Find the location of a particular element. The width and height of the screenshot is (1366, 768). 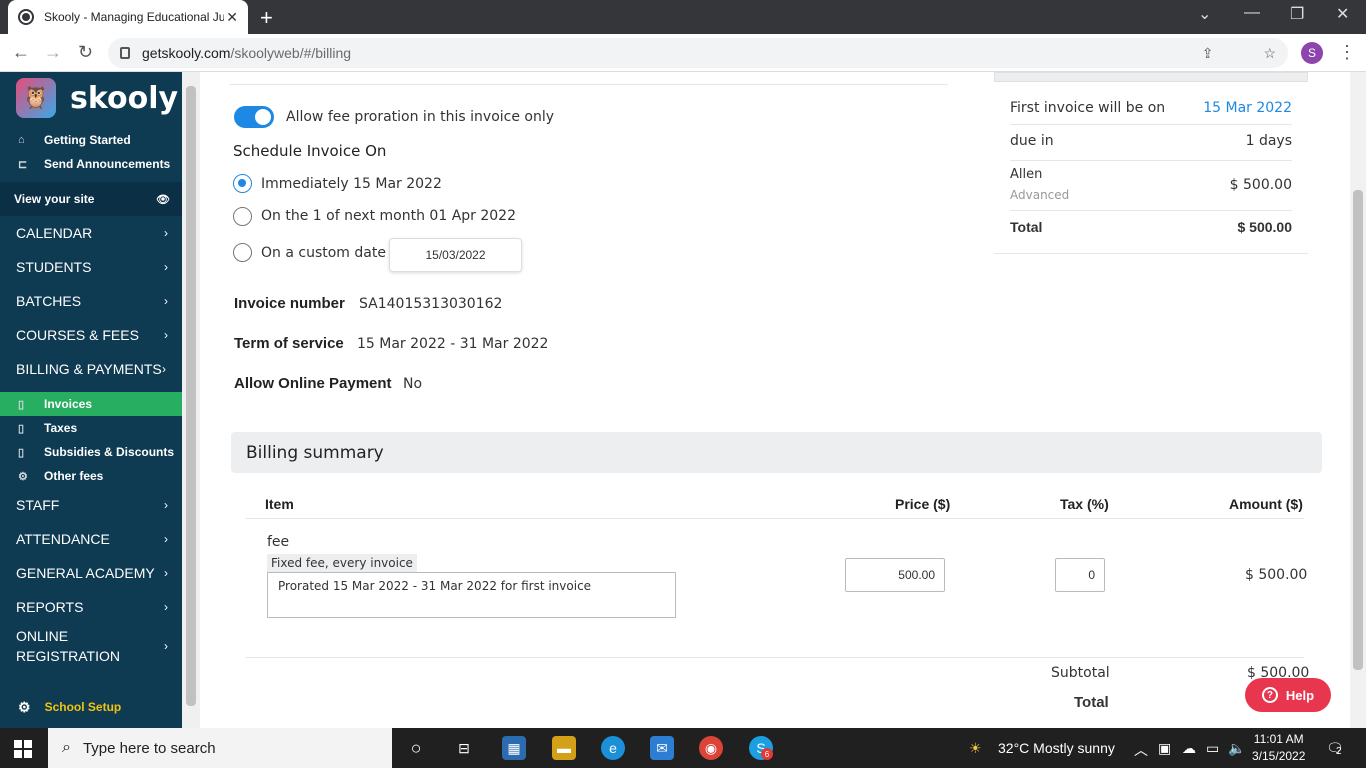

price-input: 500.00 is located at coordinates (895, 575).